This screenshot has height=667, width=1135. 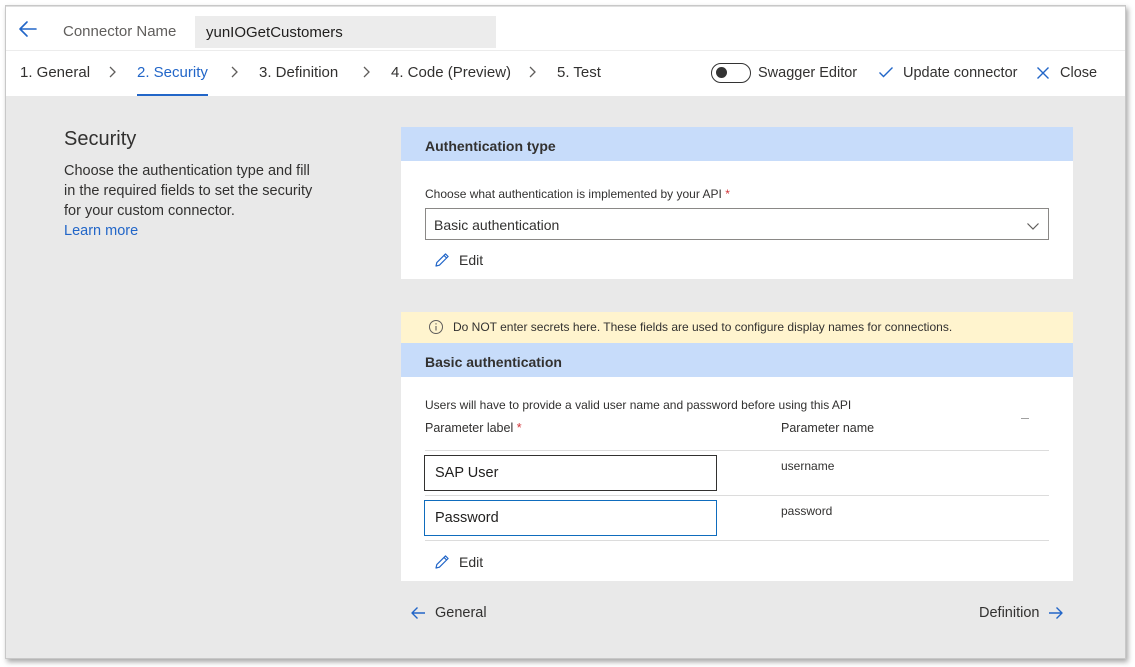 I want to click on close-label: Close, so click(x=1079, y=73).